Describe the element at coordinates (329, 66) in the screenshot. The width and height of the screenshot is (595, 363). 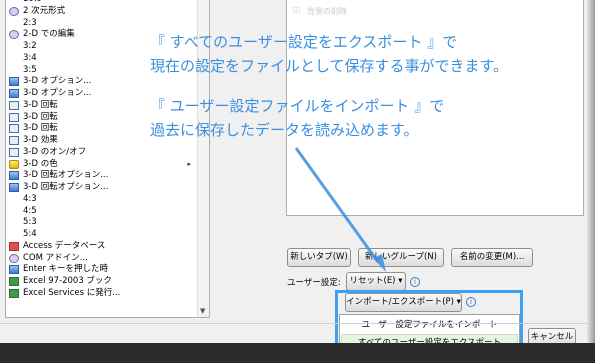
I see `annotation-line-2: 現在の設定をファイルとして保存する事ができます。` at that location.